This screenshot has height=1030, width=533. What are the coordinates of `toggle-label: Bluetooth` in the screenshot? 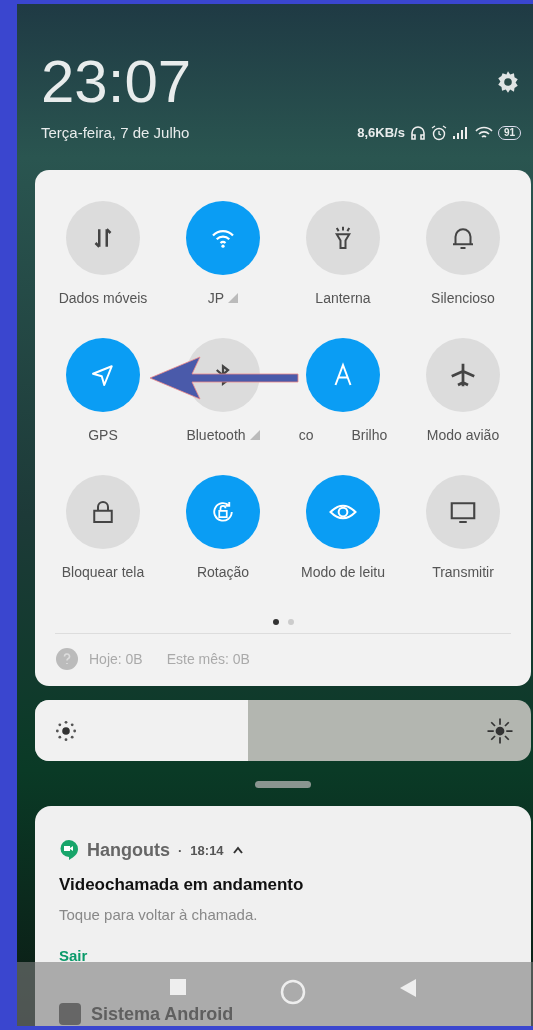 It's located at (216, 435).